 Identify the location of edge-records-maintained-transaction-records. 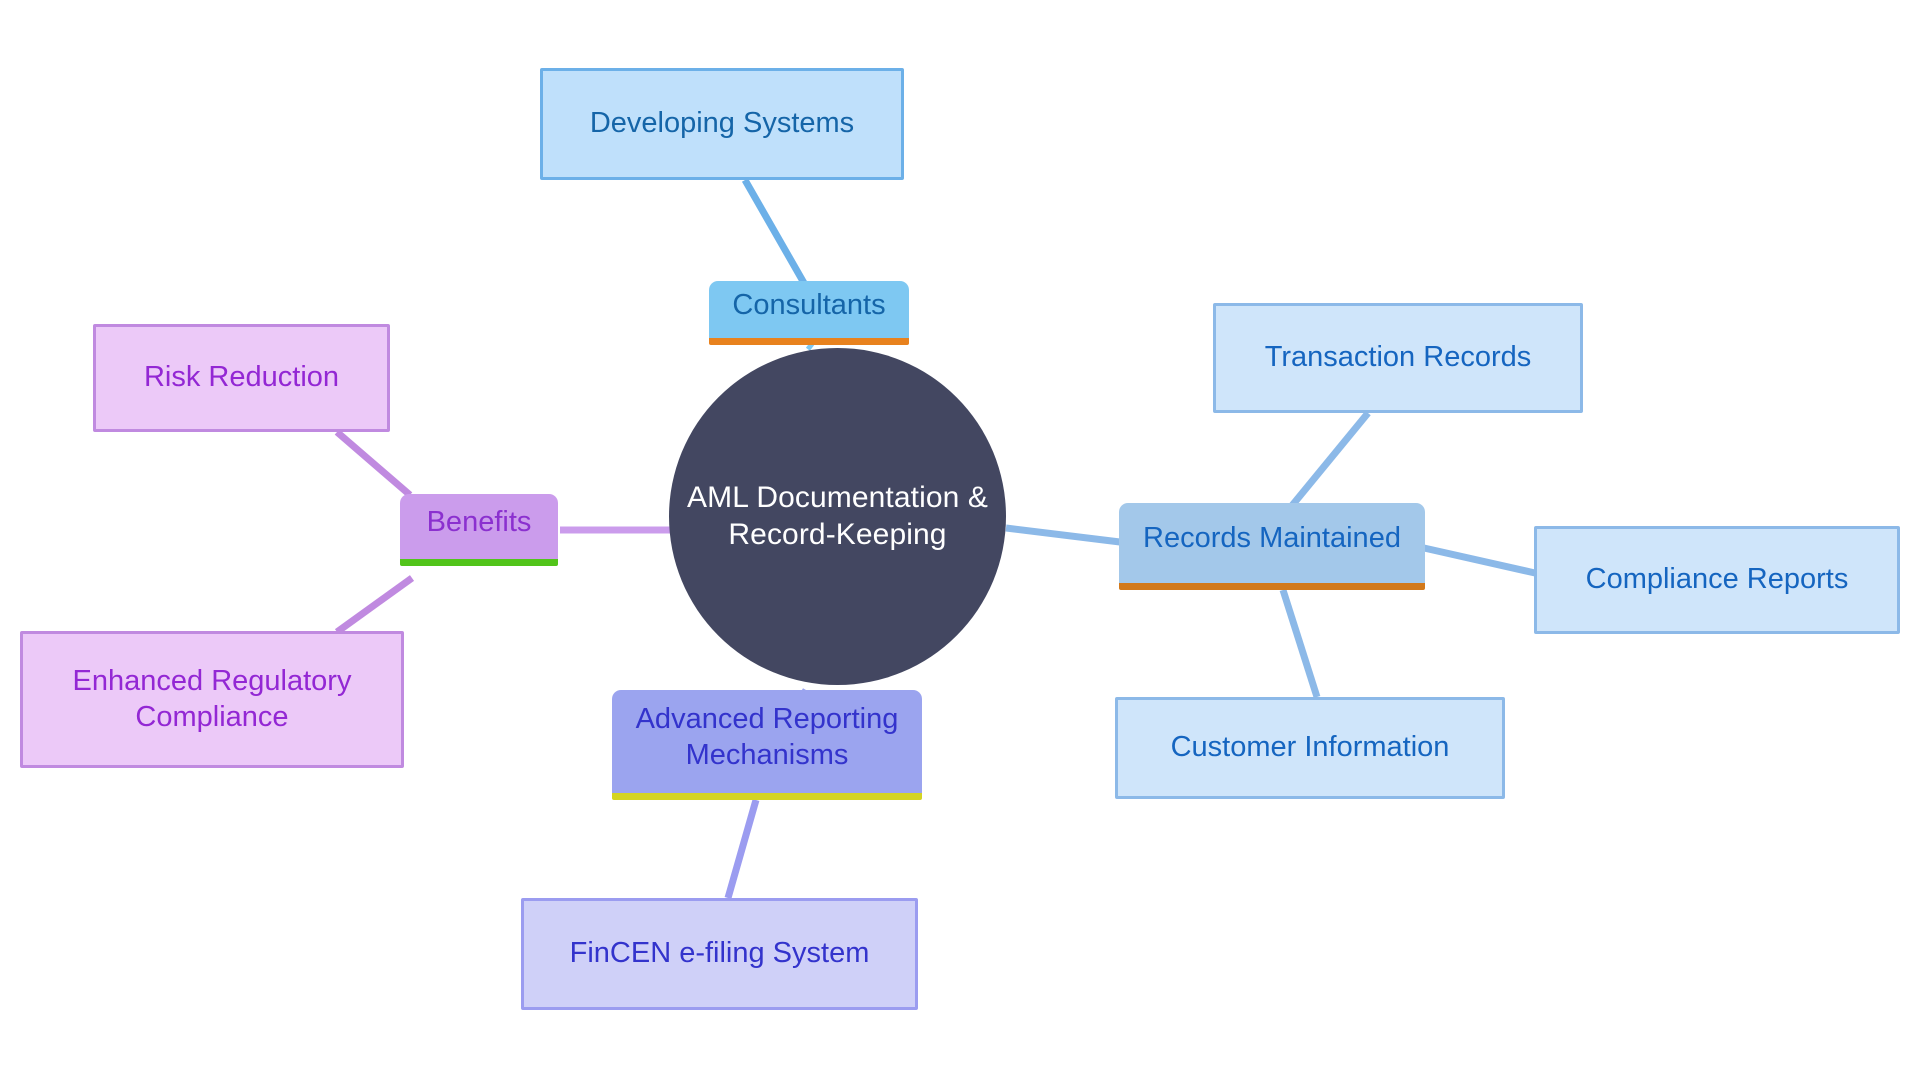
(1329, 460).